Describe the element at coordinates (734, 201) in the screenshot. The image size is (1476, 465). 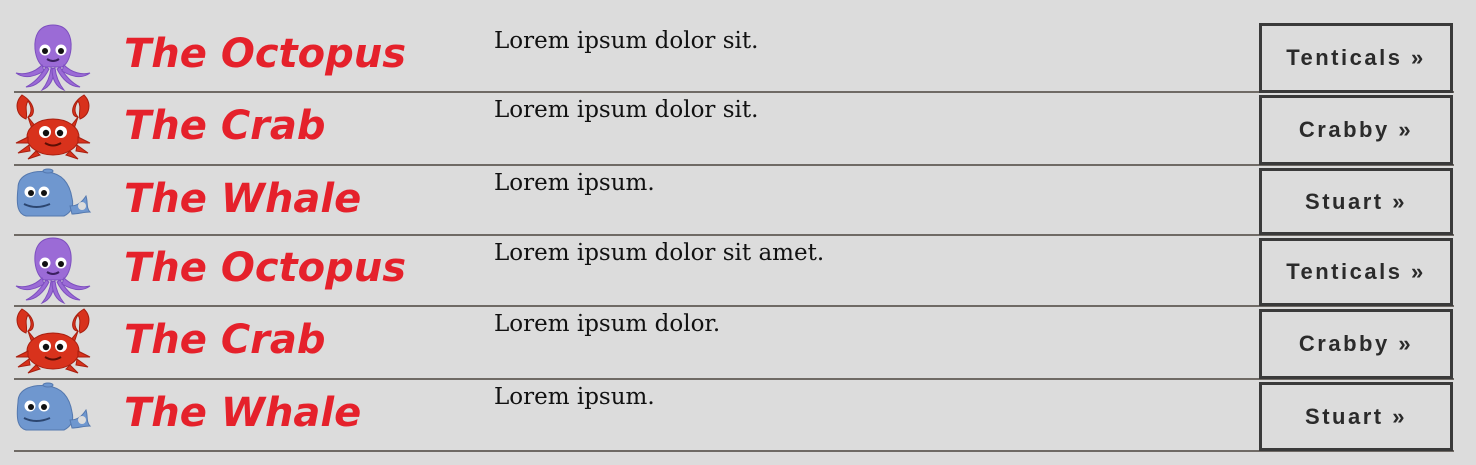
I see `list-item: The Whale Lorem ipsum. Stuart »` at that location.